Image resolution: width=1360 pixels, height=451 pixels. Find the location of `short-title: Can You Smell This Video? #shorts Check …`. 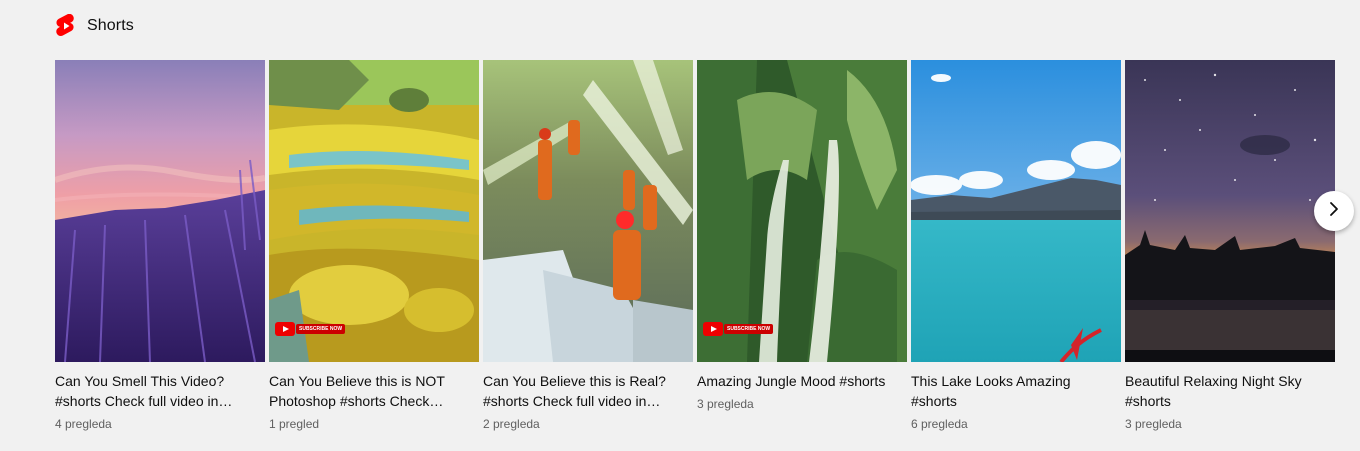

short-title: Can You Smell This Video? #shorts Check … is located at coordinates (160, 391).